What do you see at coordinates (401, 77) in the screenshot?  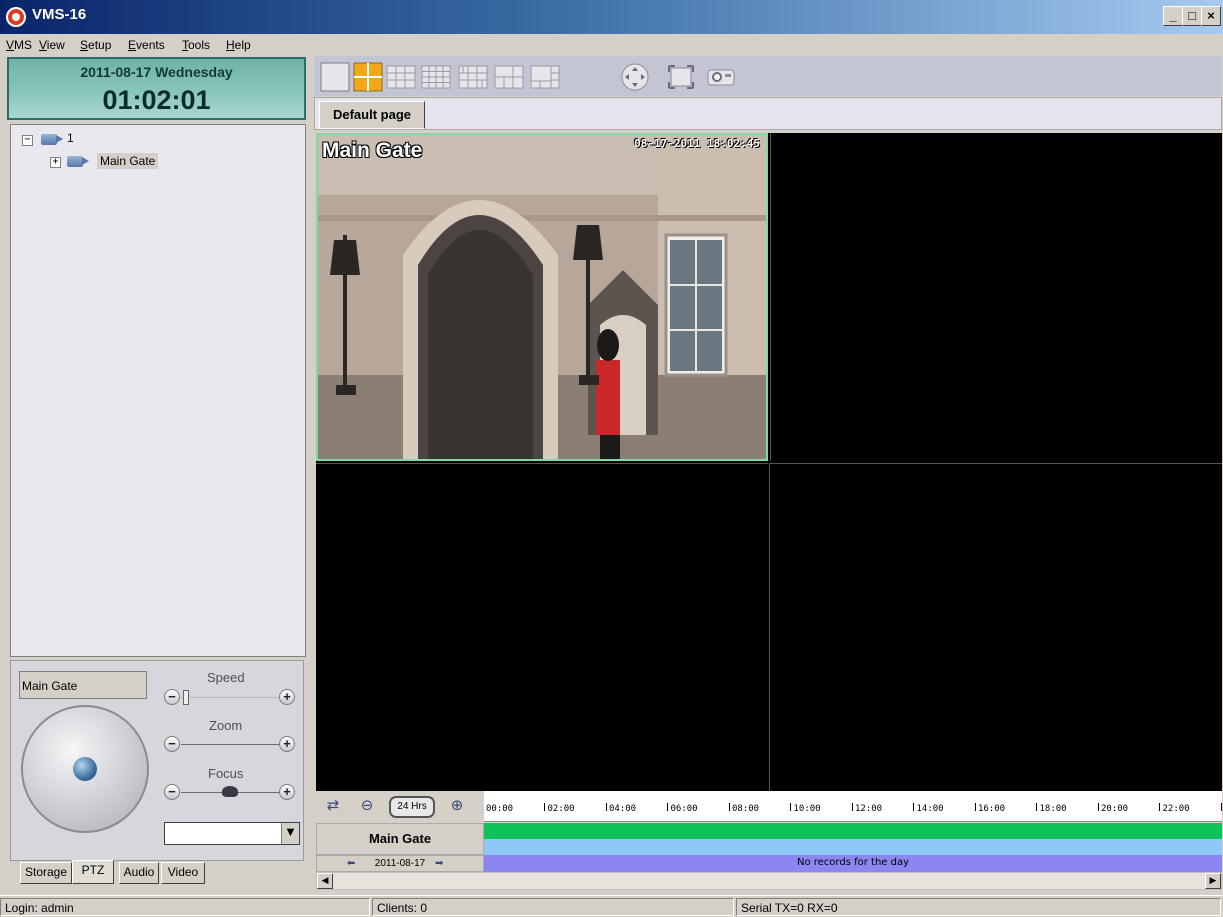 I see `nine-view-icon` at bounding box center [401, 77].